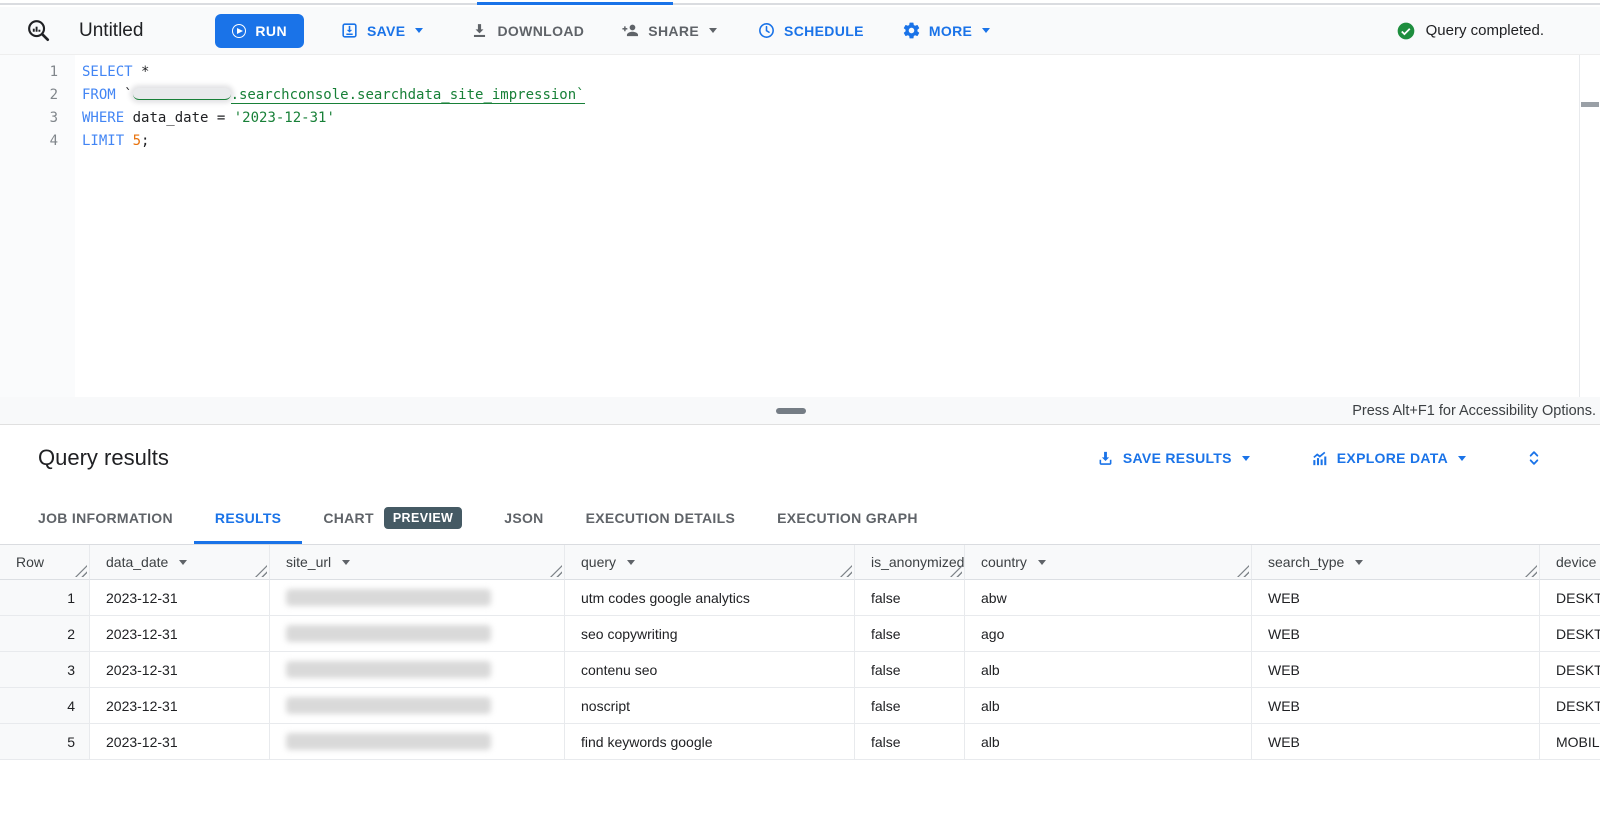  I want to click on code-line: SELECT *, so click(841, 72).